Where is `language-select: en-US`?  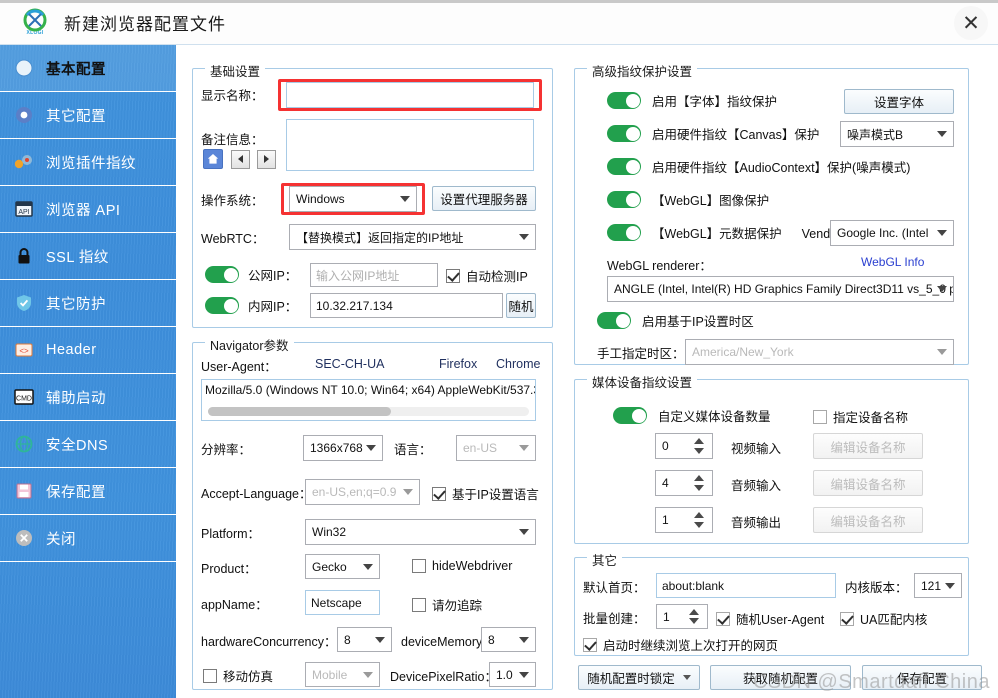
language-select: en-US is located at coordinates (496, 448).